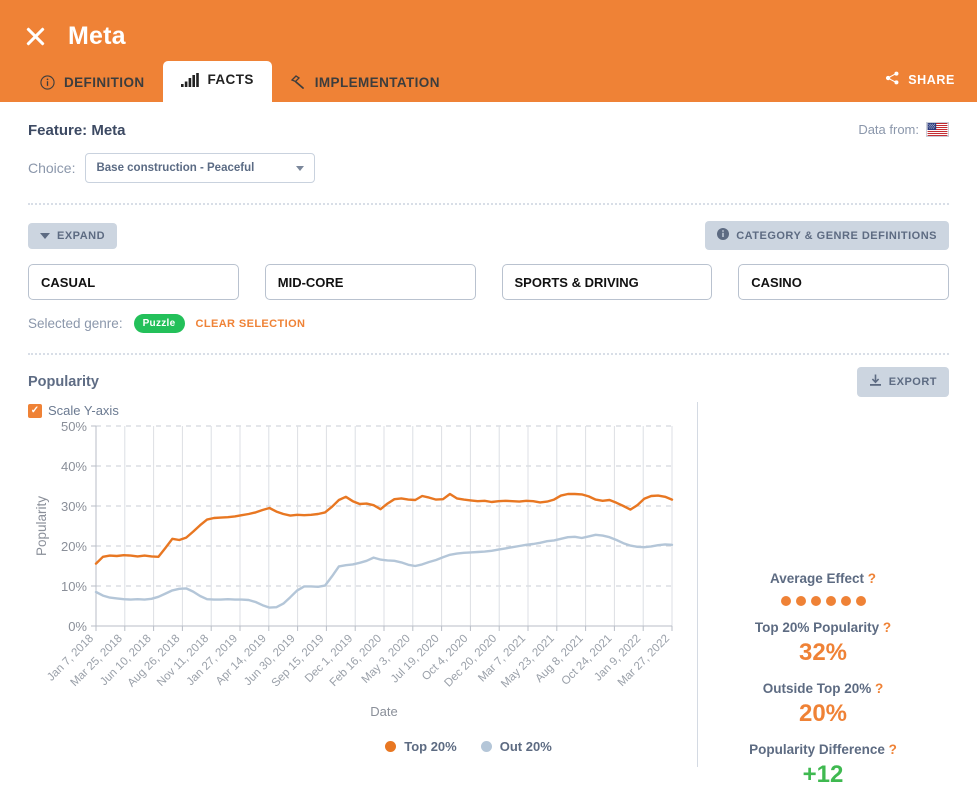  What do you see at coordinates (488, 29) in the screenshot?
I see `title-row: Meta` at bounding box center [488, 29].